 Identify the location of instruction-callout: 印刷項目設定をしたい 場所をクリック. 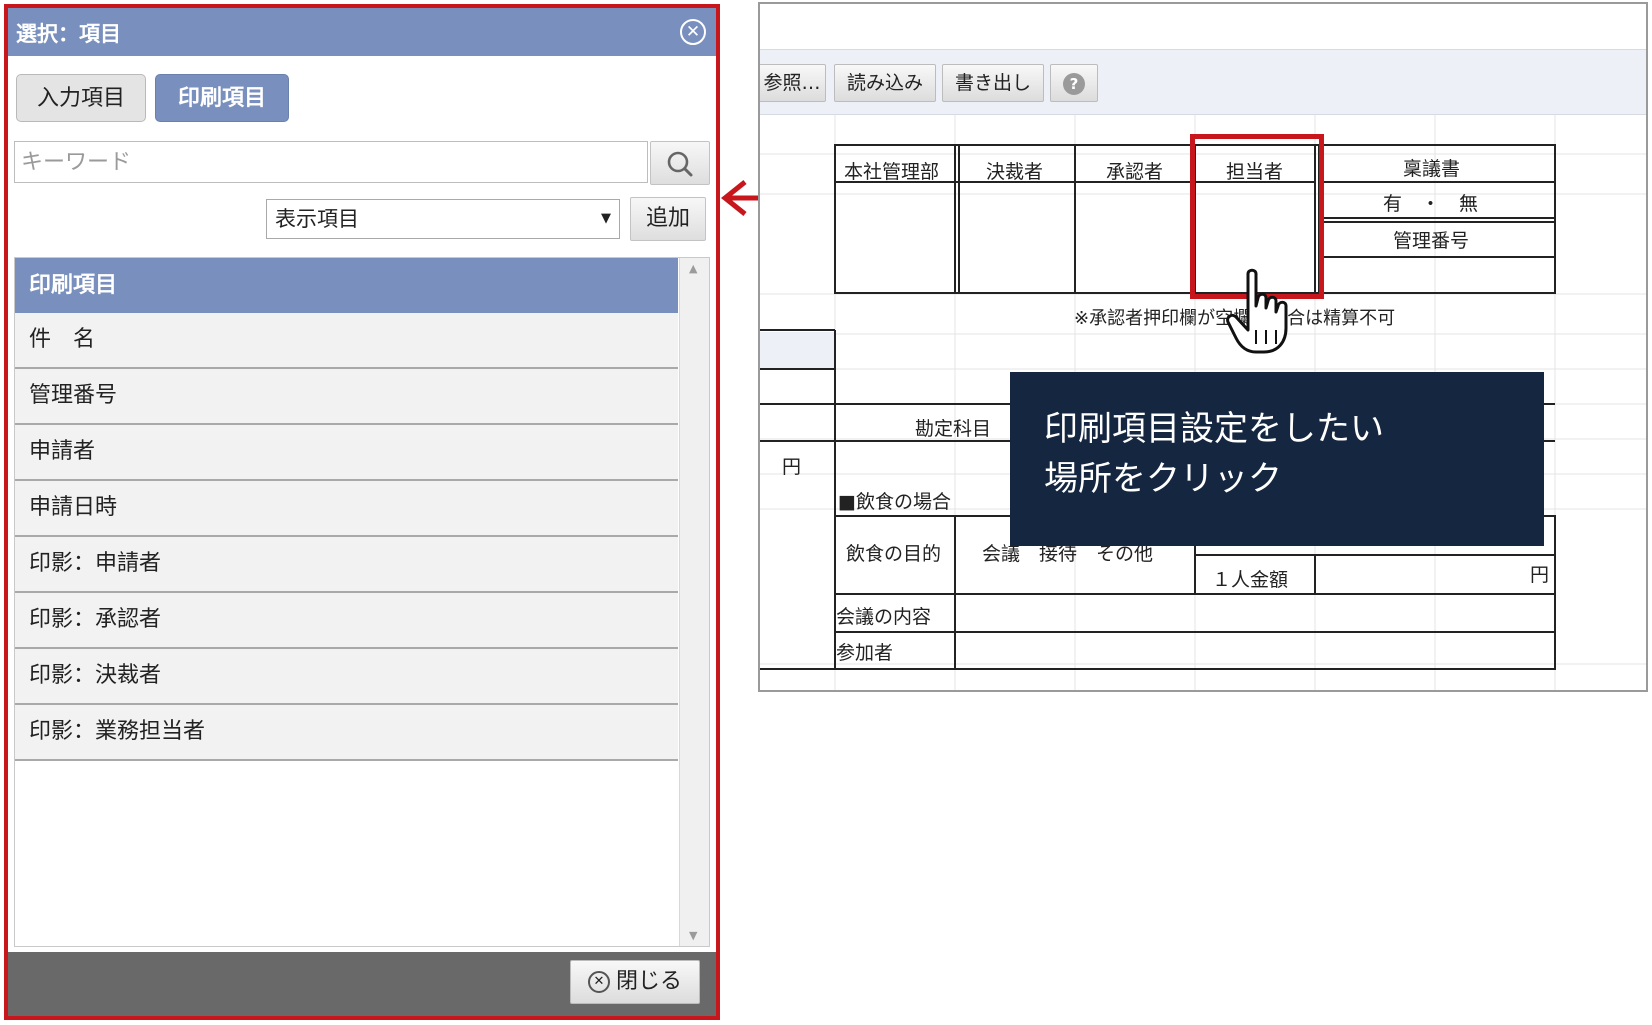
(1277, 459).